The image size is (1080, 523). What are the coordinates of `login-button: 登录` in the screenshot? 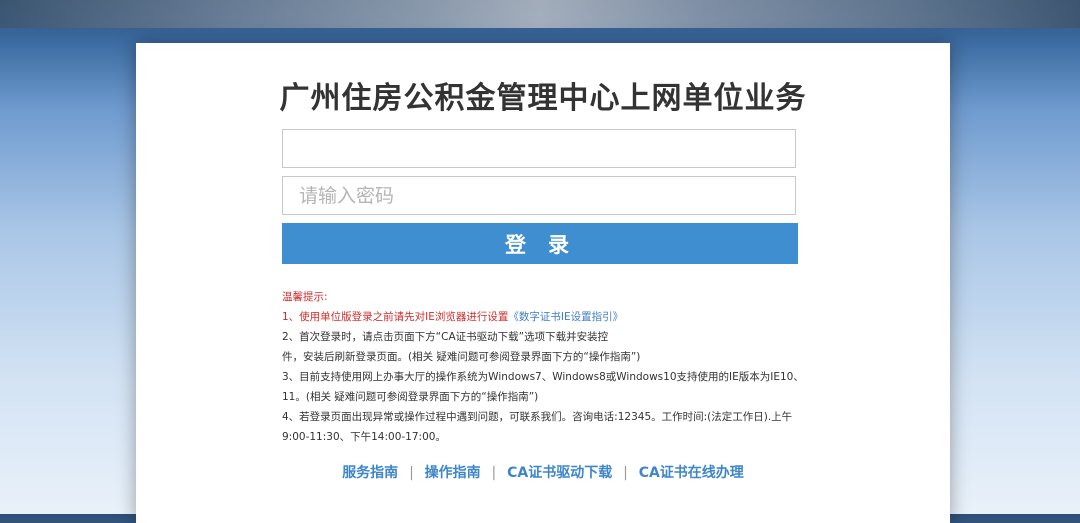 It's located at (540, 243).